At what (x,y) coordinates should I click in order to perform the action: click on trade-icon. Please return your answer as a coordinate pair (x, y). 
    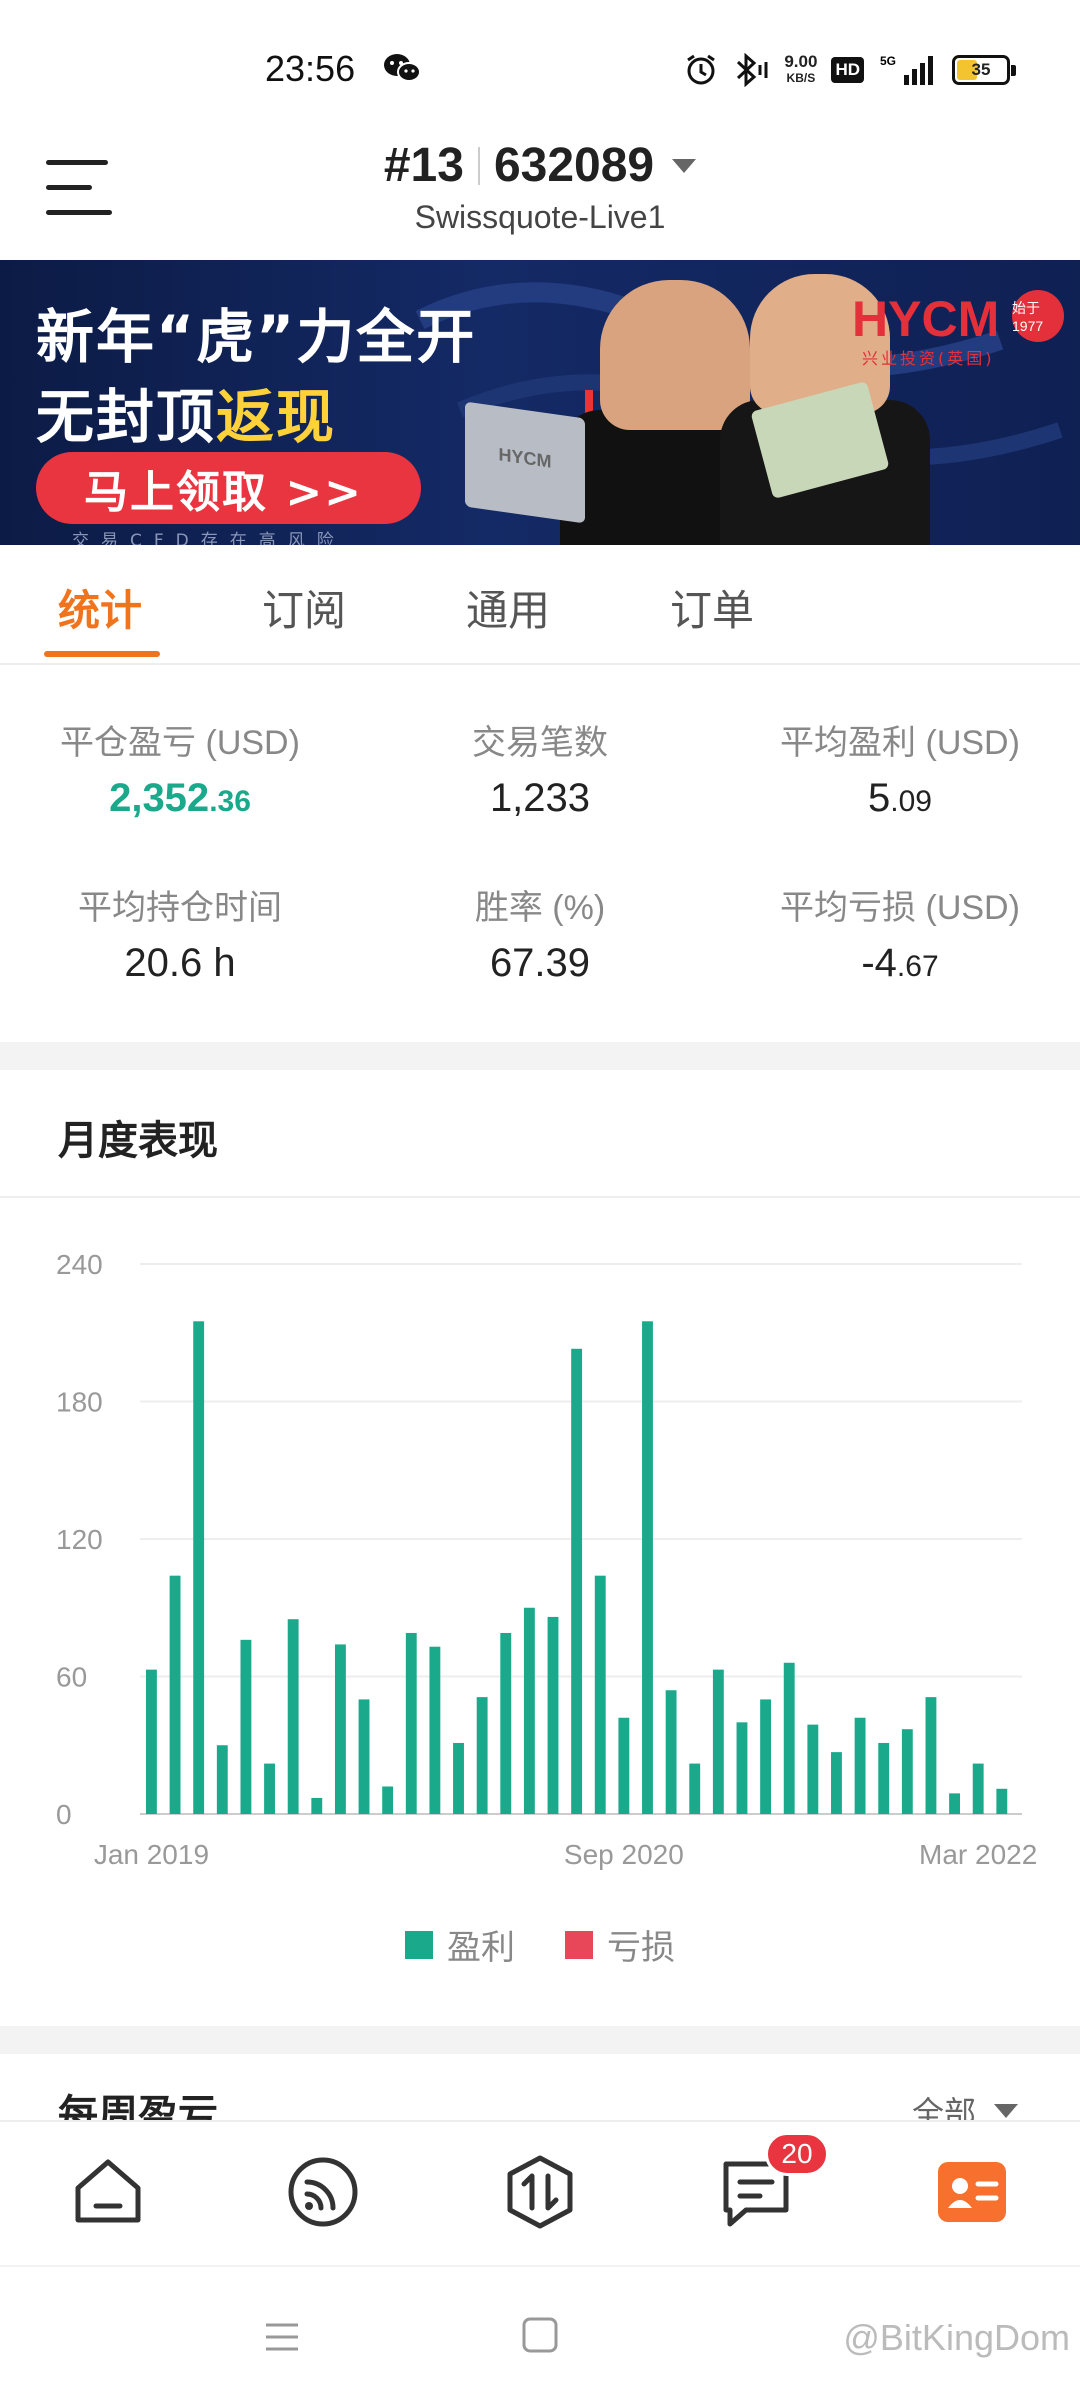
    Looking at the image, I should click on (540, 2192).